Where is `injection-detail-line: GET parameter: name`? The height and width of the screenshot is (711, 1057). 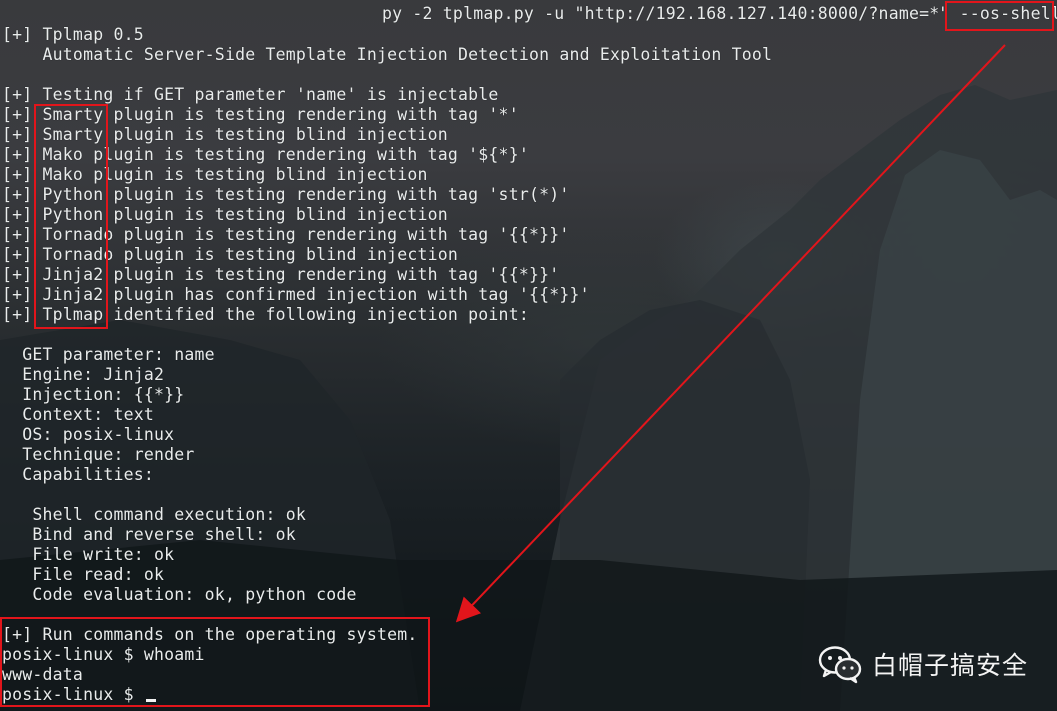
injection-detail-line: GET parameter: name is located at coordinates (108, 354).